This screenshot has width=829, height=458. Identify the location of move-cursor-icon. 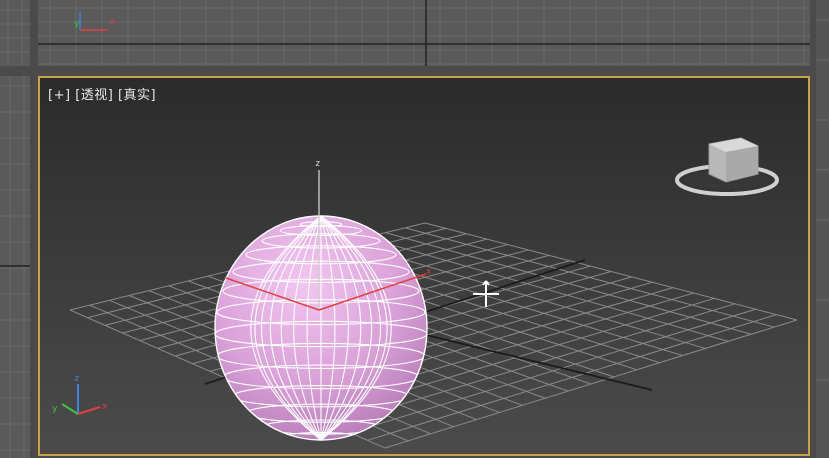
(486, 293).